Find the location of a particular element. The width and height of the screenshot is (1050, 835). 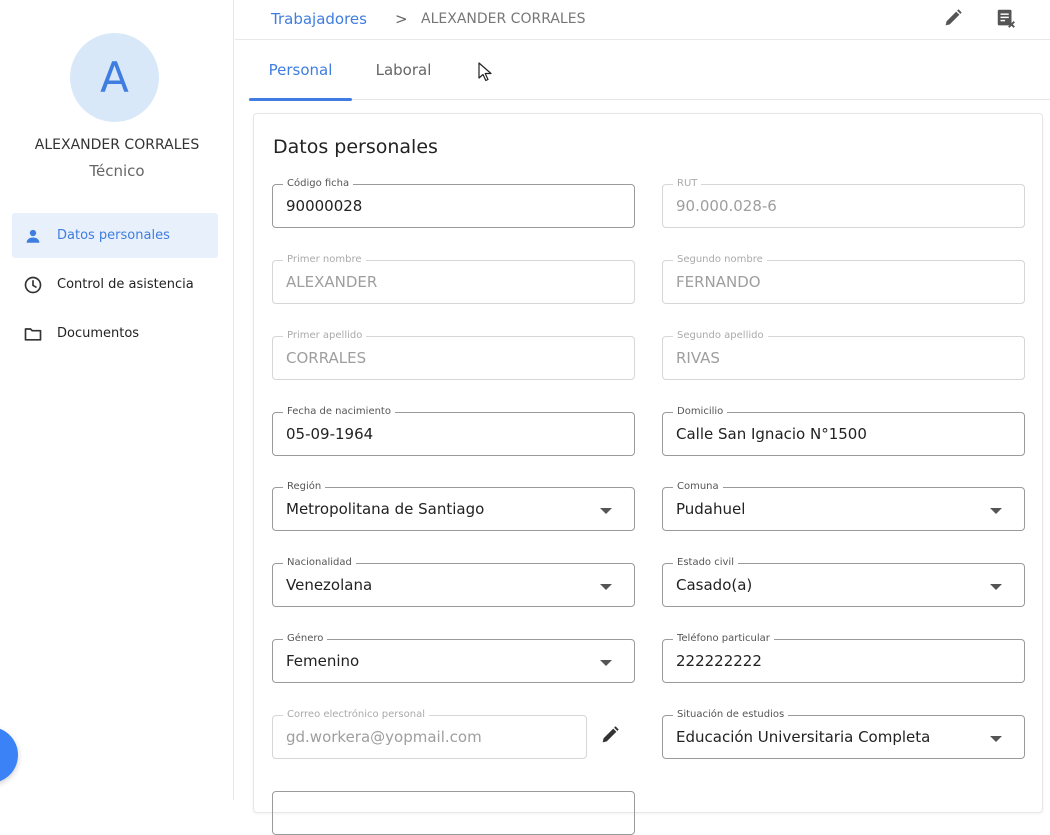

rut-field: RUT 90.000.028-6 is located at coordinates (843, 202).